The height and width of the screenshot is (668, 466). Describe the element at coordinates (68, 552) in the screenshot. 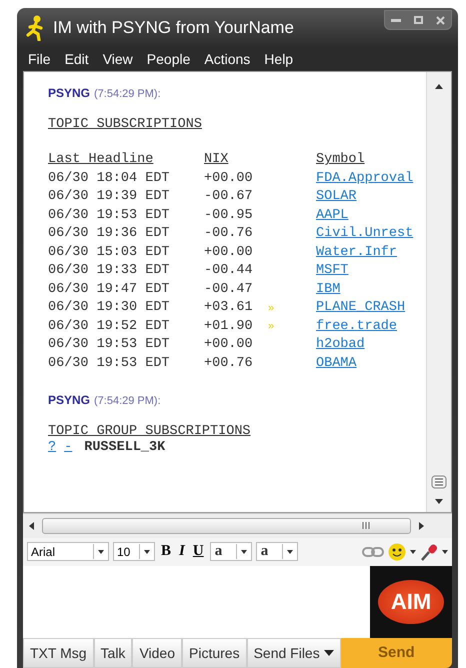

I see `font-select: Arial` at that location.